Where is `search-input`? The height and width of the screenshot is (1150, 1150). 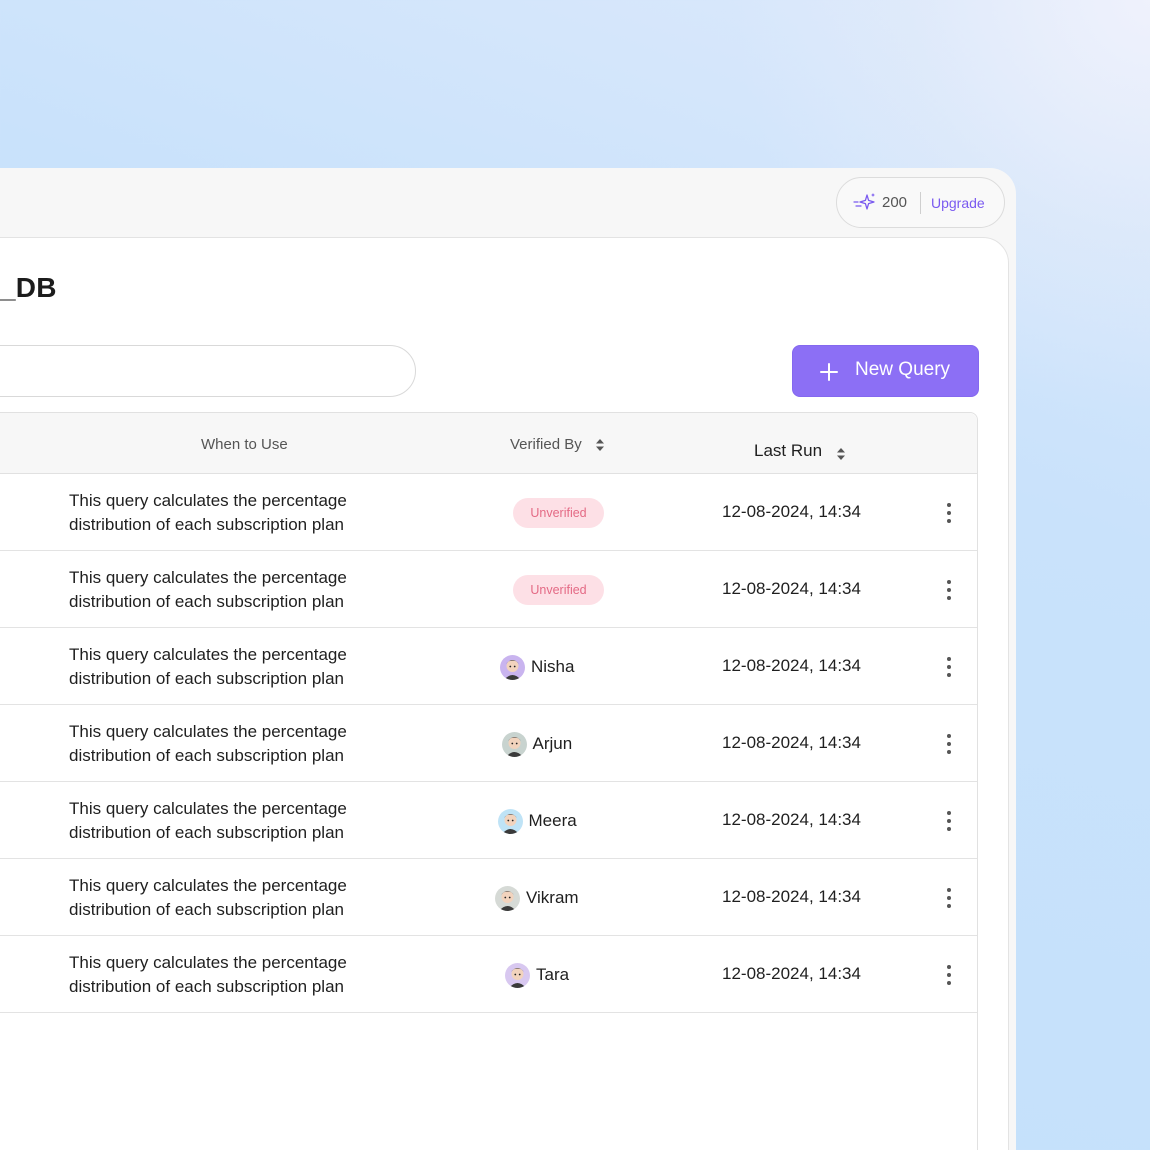
search-input is located at coordinates (207, 371).